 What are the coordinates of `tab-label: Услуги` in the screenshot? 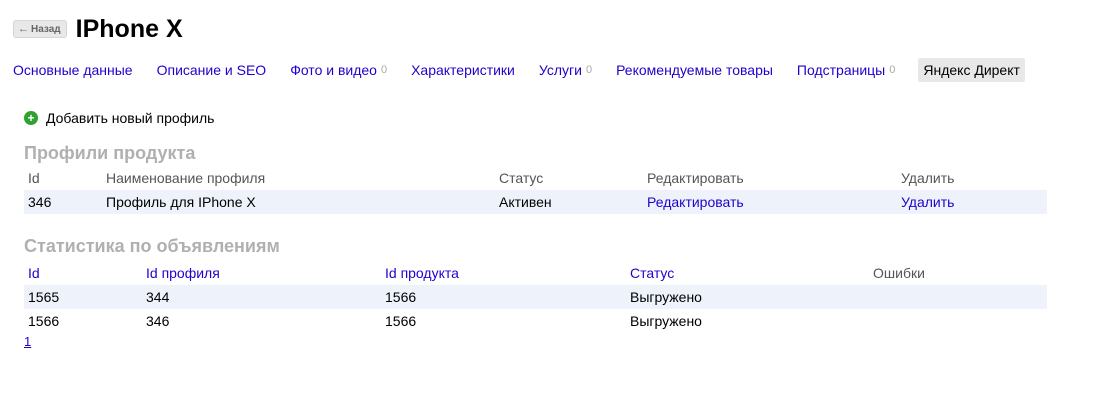 It's located at (560, 70).